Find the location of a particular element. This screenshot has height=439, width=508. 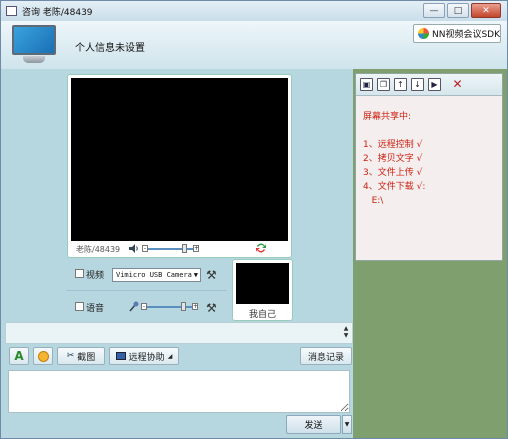

window-controls: — □ ✕ is located at coordinates (462, 10).